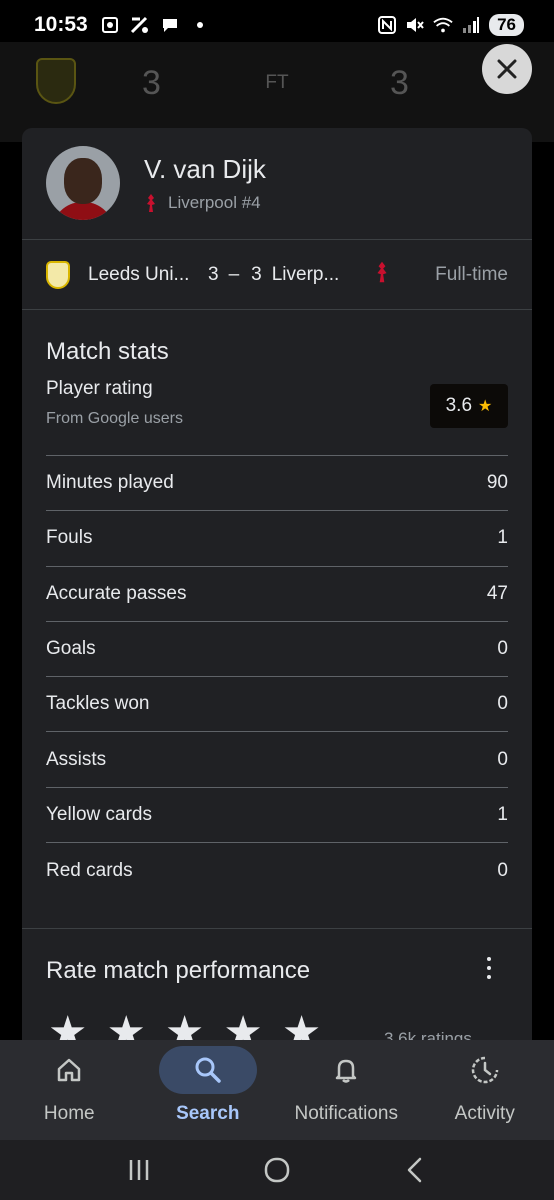 This screenshot has width=554, height=1200. Describe the element at coordinates (346, 1090) in the screenshot. I see `nav-notifications: Notifications` at that location.